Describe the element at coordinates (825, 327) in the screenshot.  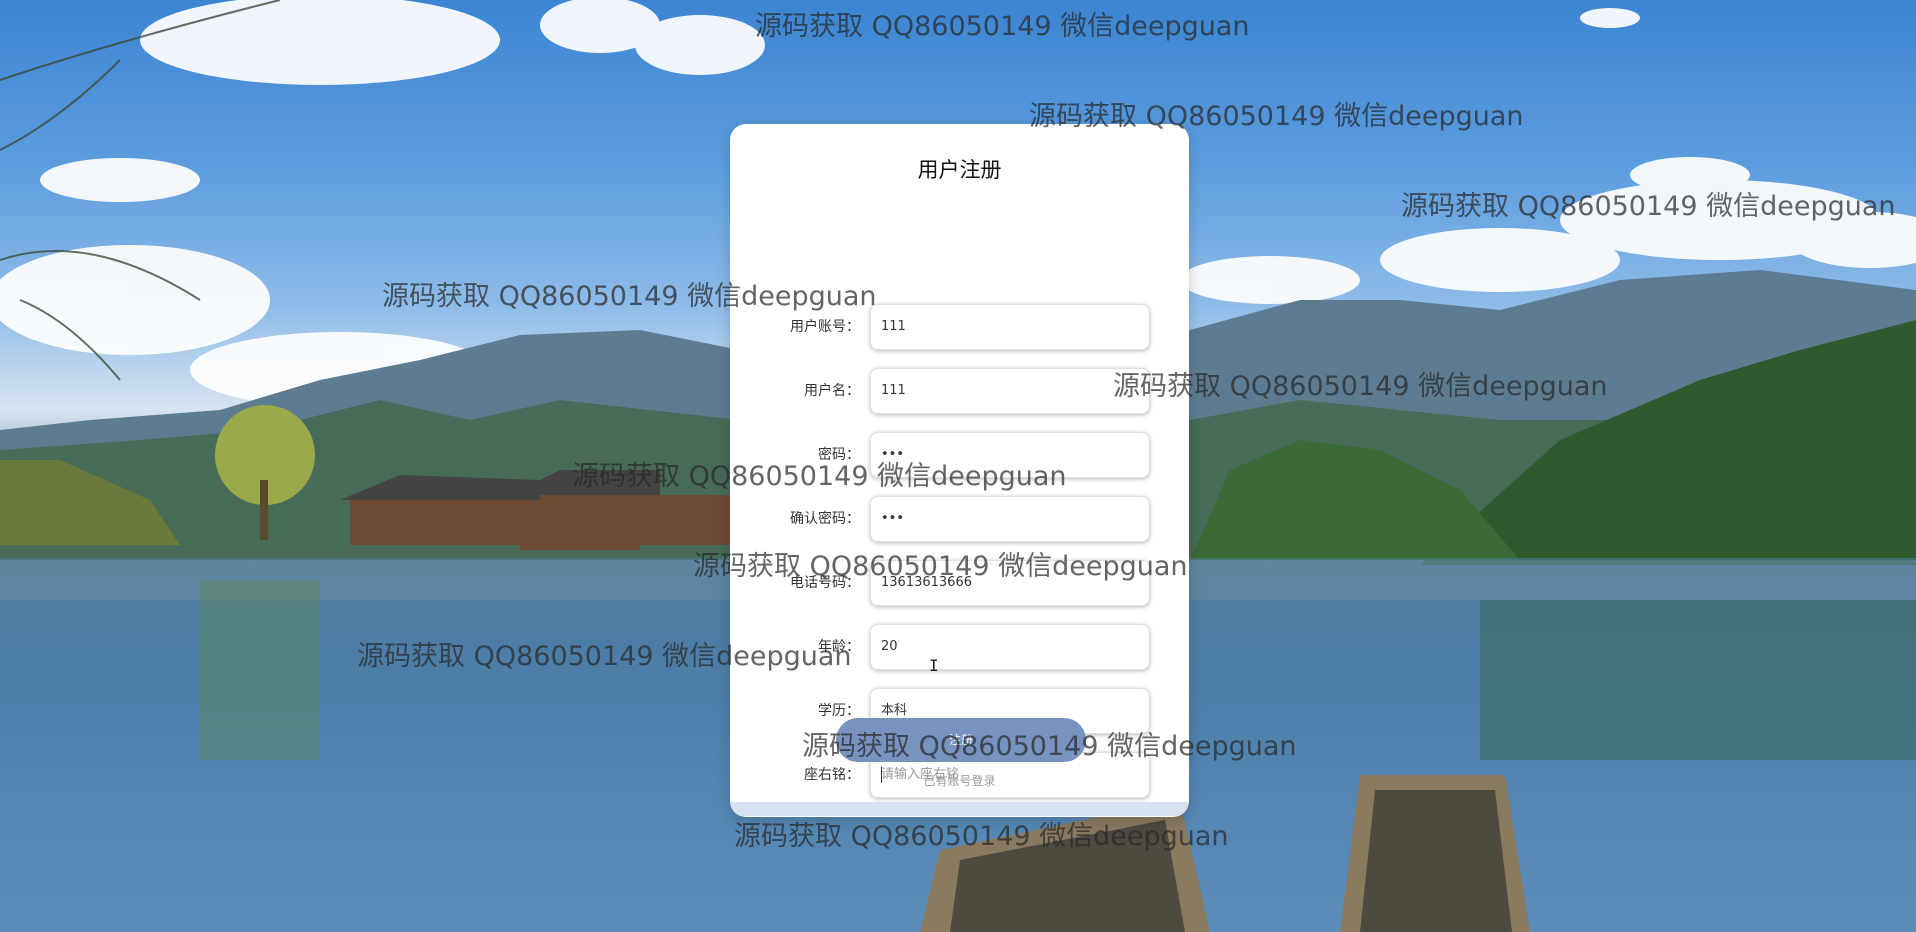
I see `account-label: 用户账号：` at that location.